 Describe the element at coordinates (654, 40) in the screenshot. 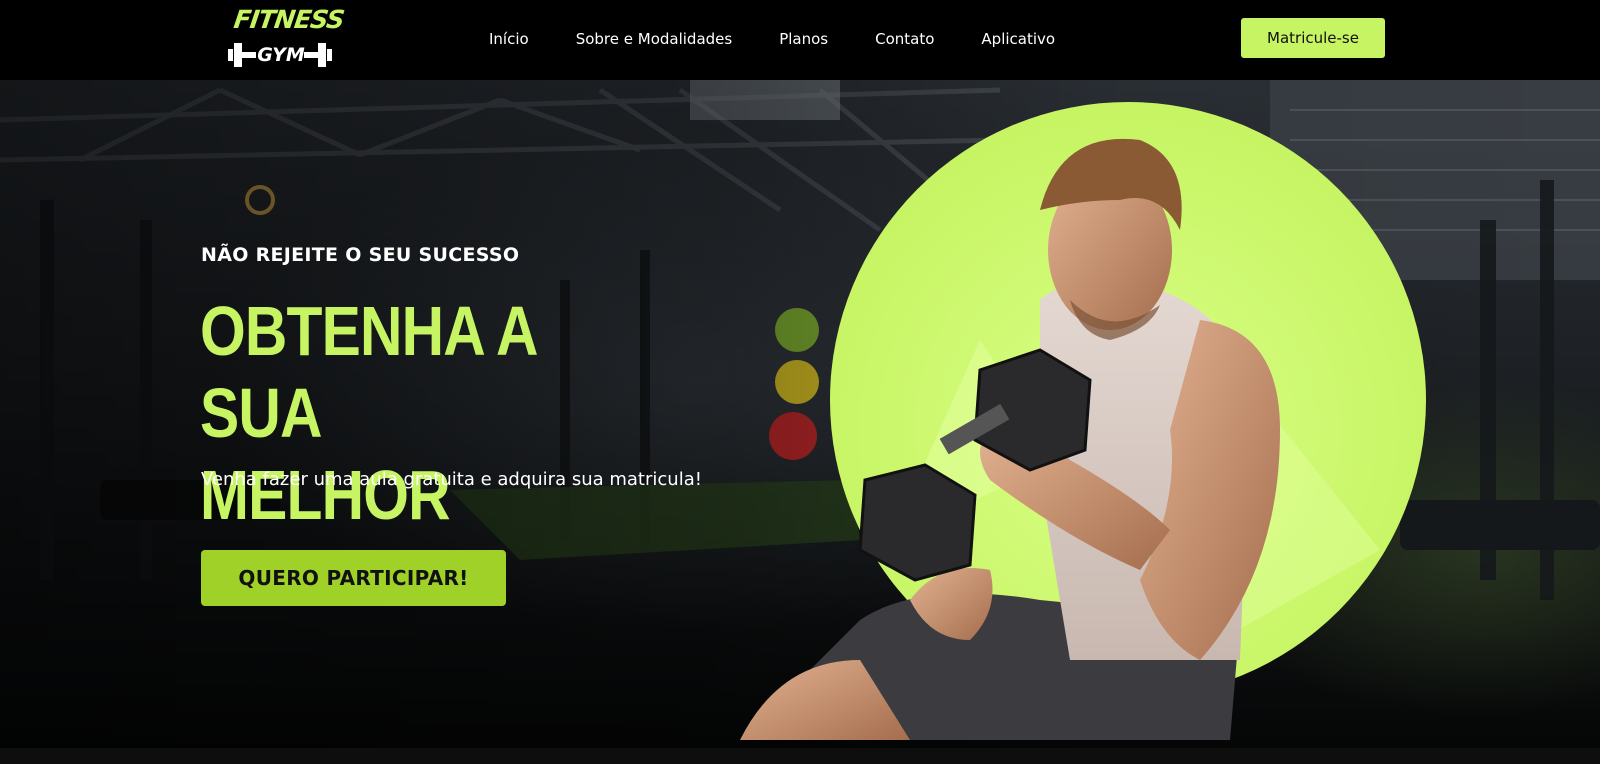

I see `nav-link-sobre-modalidades: Sobre e Modalidades` at that location.